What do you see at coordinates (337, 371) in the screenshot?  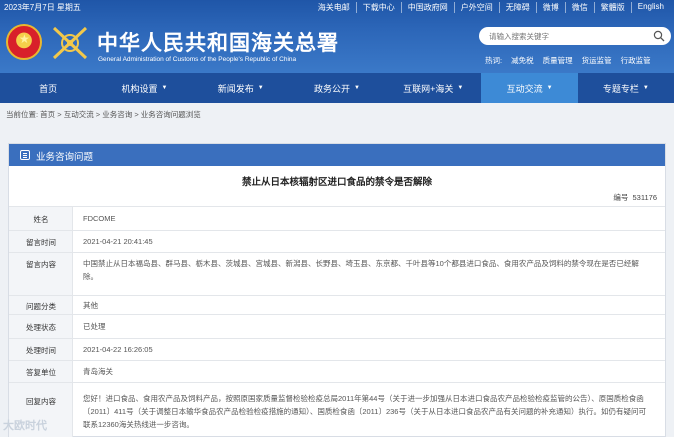 I see `row-unit: 答复单位 青岛海关` at bounding box center [337, 371].